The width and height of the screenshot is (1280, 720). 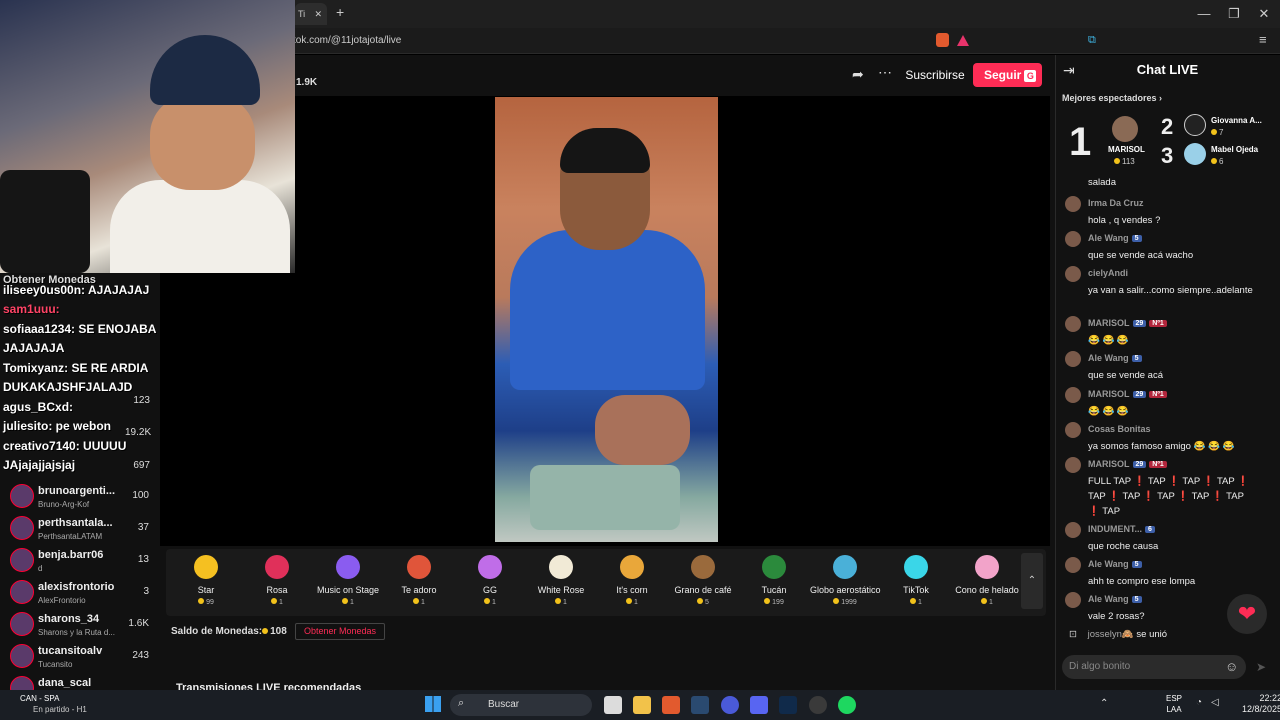 What do you see at coordinates (1116, 203) in the screenshot?
I see `chat-username: Irma Da Cruz` at bounding box center [1116, 203].